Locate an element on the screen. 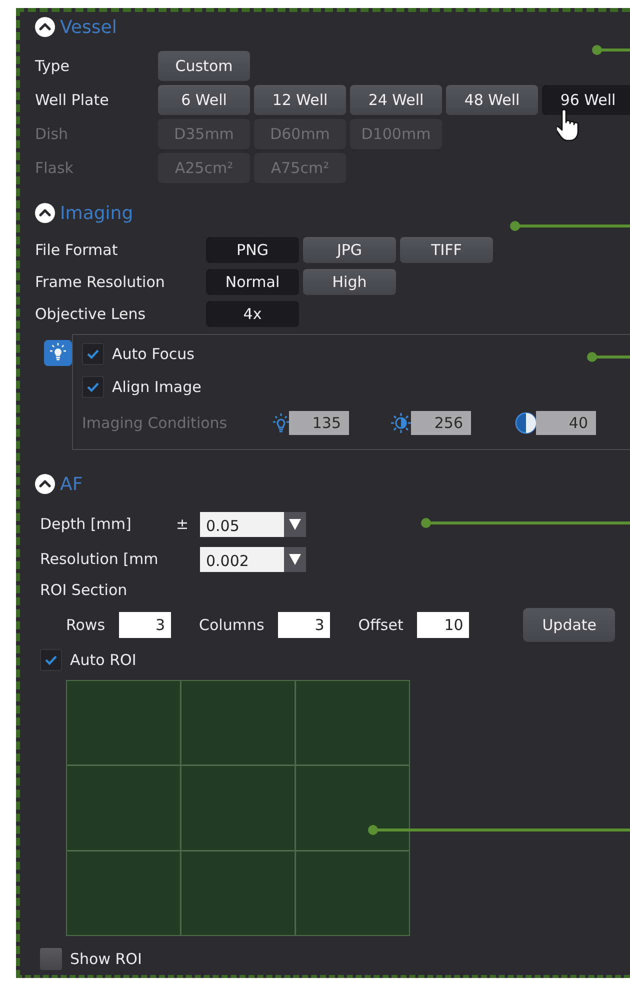 The width and height of the screenshot is (630, 982). field-label: Depth [mm] is located at coordinates (86, 524).